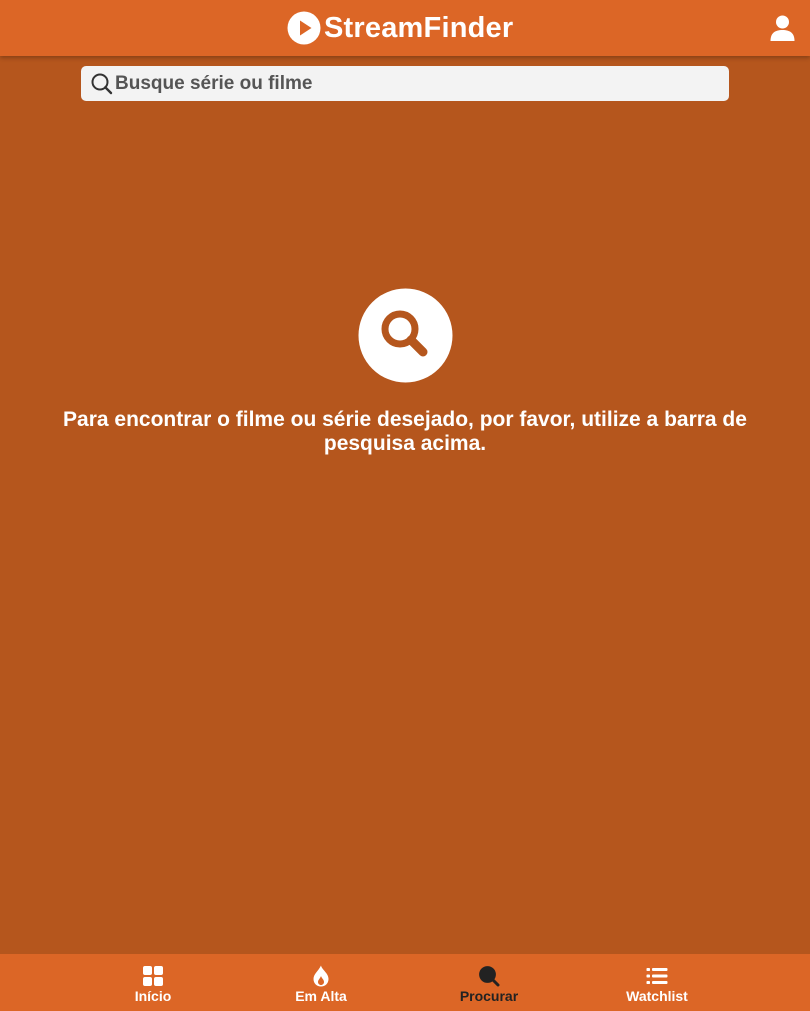 This screenshot has height=1011, width=810. I want to click on nav-item-watchlist: Watchlist, so click(657, 982).